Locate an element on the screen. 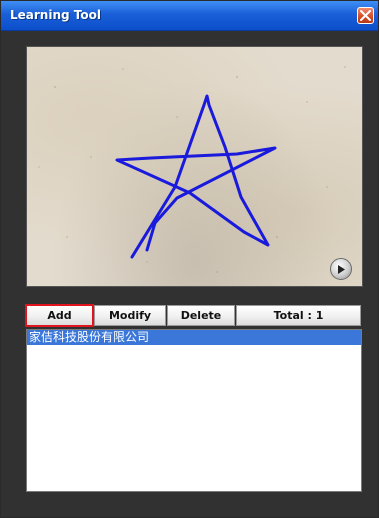 Image resolution: width=379 pixels, height=518 pixels. play-icon is located at coordinates (341, 269).